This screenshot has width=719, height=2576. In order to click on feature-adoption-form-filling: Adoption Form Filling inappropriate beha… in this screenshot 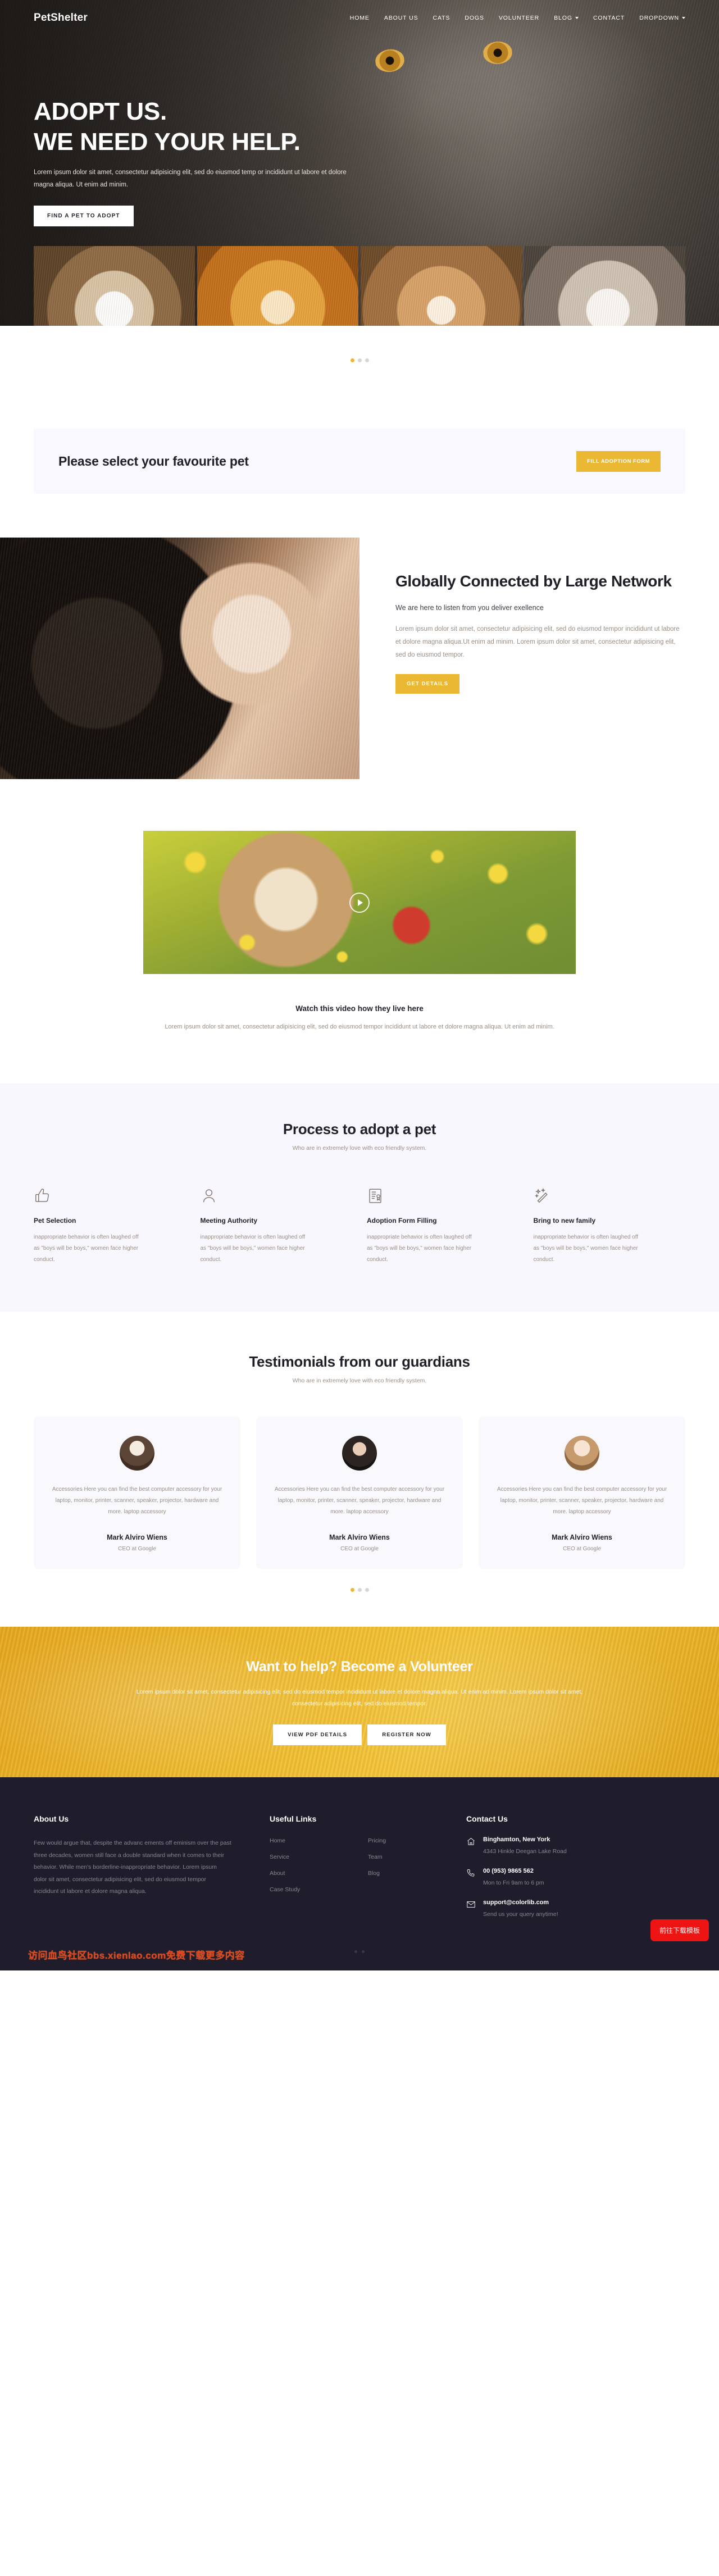, I will do `click(443, 1226)`.